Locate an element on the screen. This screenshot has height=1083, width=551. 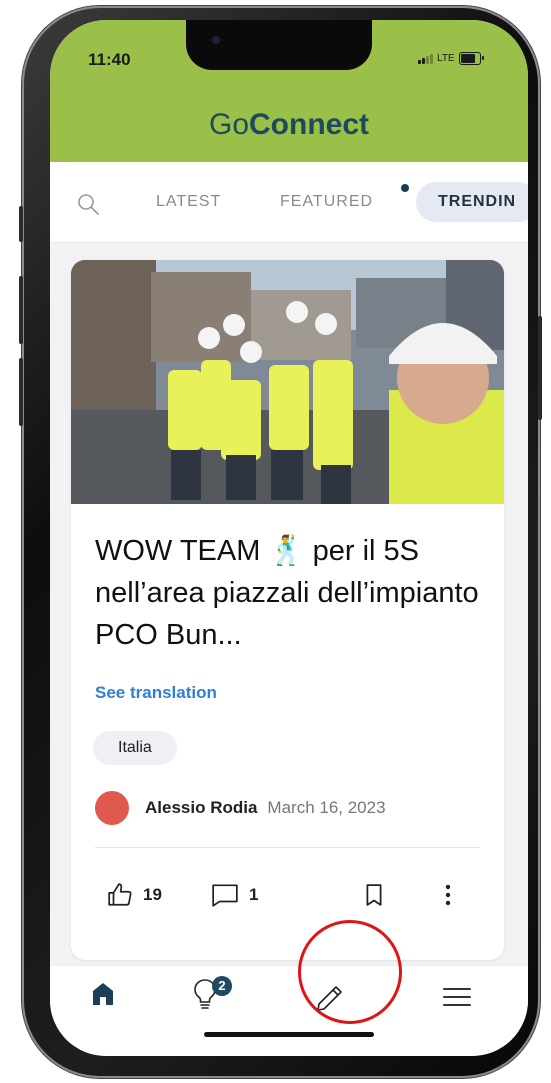
tab-latest: LATEST is located at coordinates (188, 202).